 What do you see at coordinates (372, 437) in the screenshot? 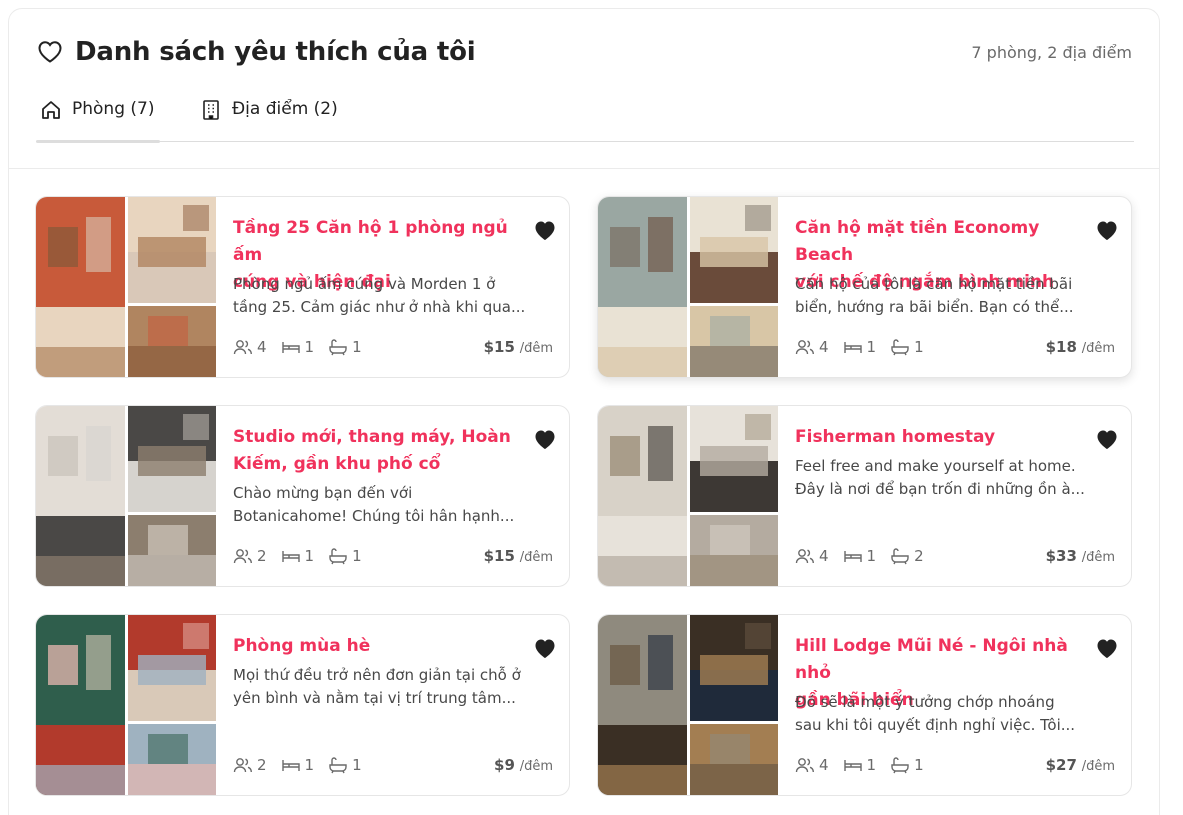
I see `listing-title-line-1: Studio mới, thang máy, Hoàn` at bounding box center [372, 437].